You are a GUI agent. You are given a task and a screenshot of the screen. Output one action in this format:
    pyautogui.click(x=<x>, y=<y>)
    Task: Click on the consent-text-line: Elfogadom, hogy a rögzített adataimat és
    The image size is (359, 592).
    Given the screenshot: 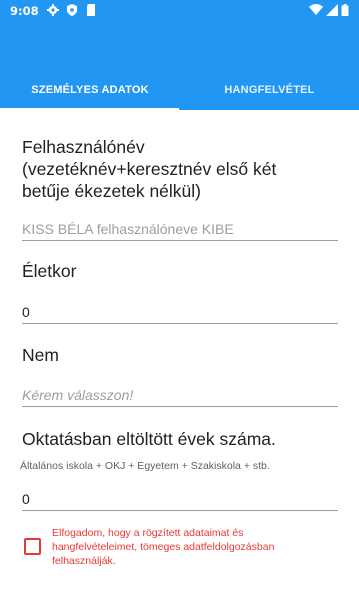 What is the action you would take?
    pyautogui.click(x=148, y=533)
    